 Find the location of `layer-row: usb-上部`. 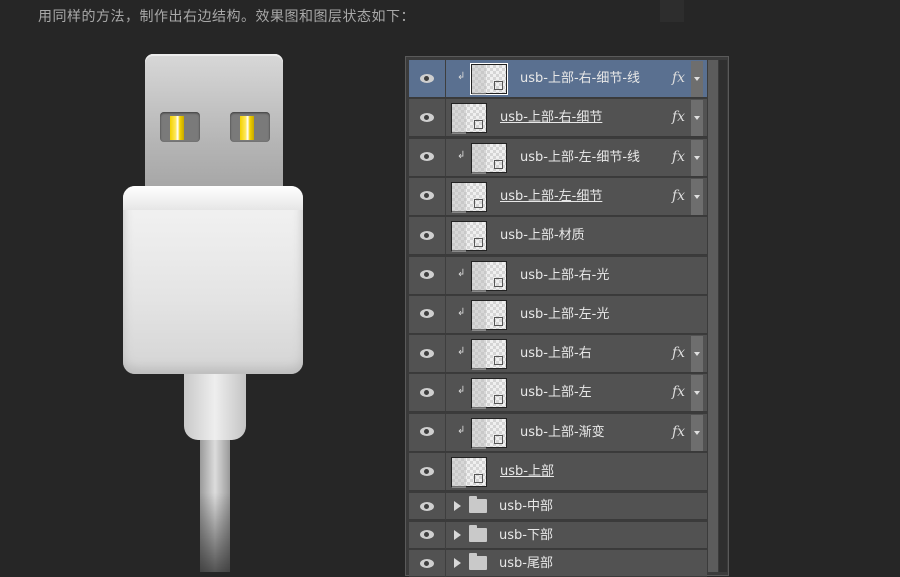

layer-row: usb-上部 is located at coordinates (558, 472).